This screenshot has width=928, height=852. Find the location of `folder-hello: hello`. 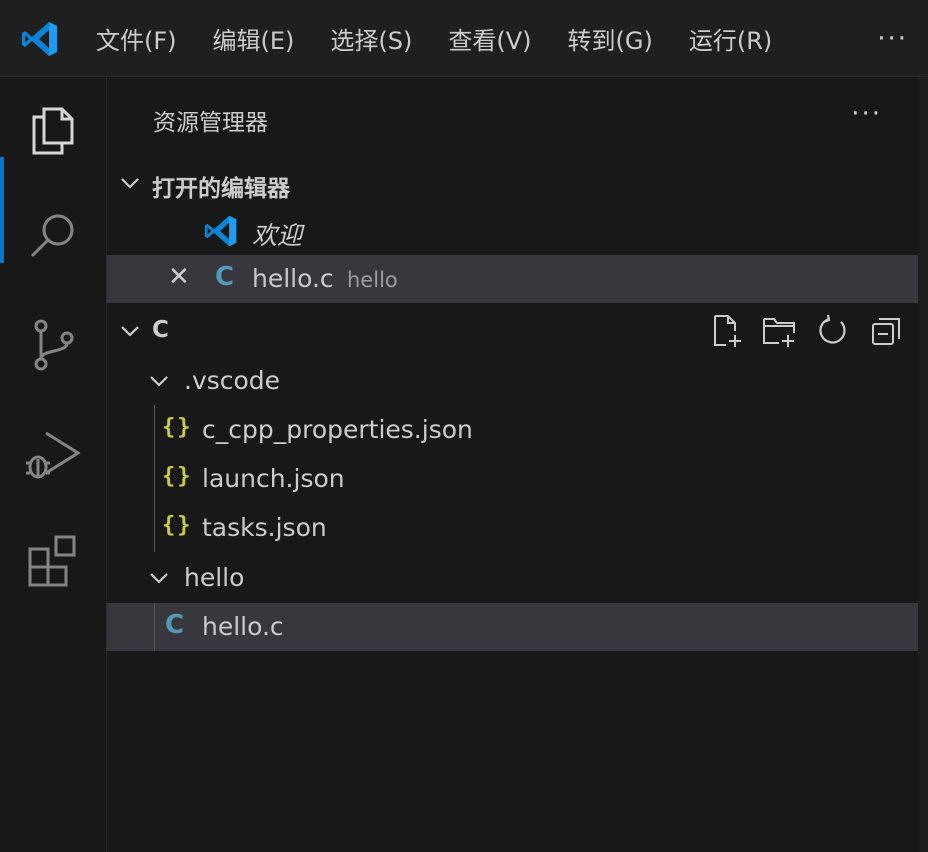

folder-hello: hello is located at coordinates (512, 578).